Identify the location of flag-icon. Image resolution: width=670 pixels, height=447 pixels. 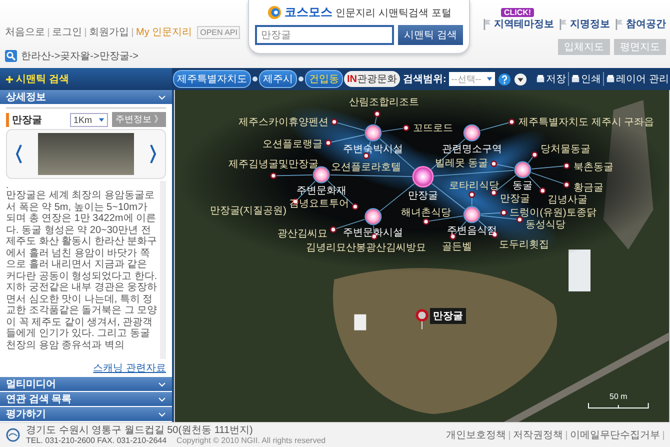
(486, 24).